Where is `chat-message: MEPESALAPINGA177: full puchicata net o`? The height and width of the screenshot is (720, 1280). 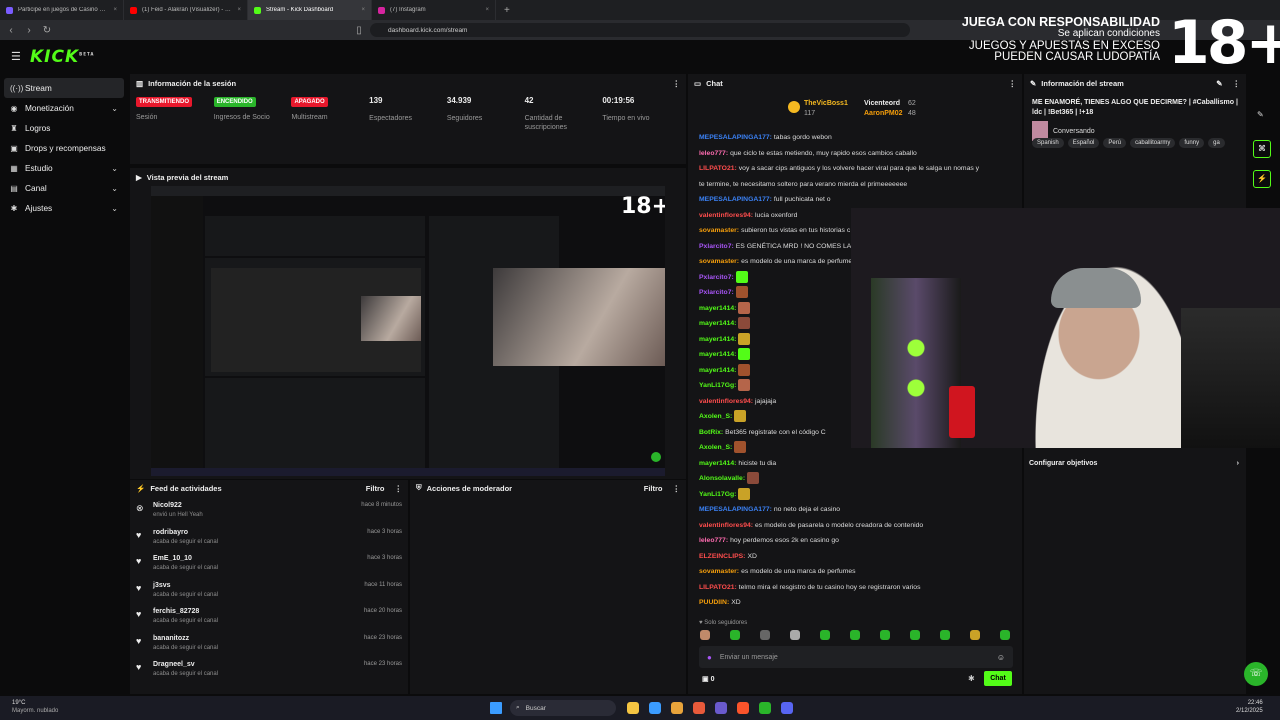
chat-message: MEPESALAPINGA177: full puchicata net o is located at coordinates (855, 200).